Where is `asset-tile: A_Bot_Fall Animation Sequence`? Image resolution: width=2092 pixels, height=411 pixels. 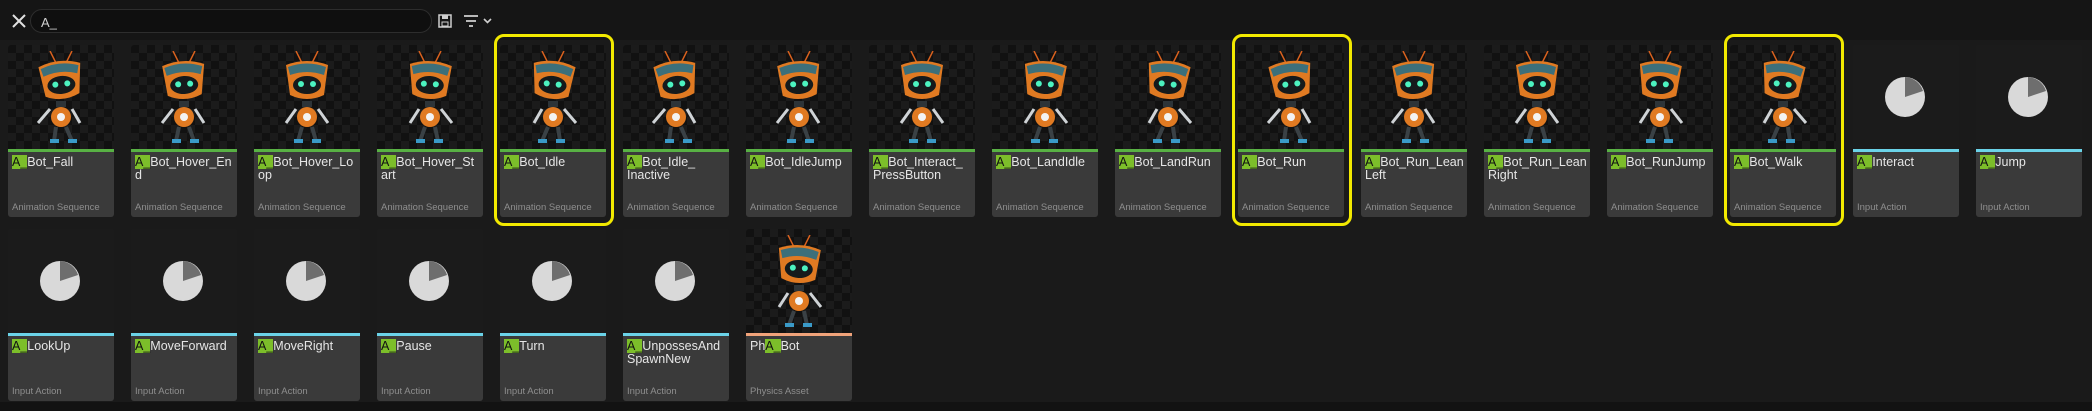
asset-tile: A_Bot_Fall Animation Sequence is located at coordinates (61, 131).